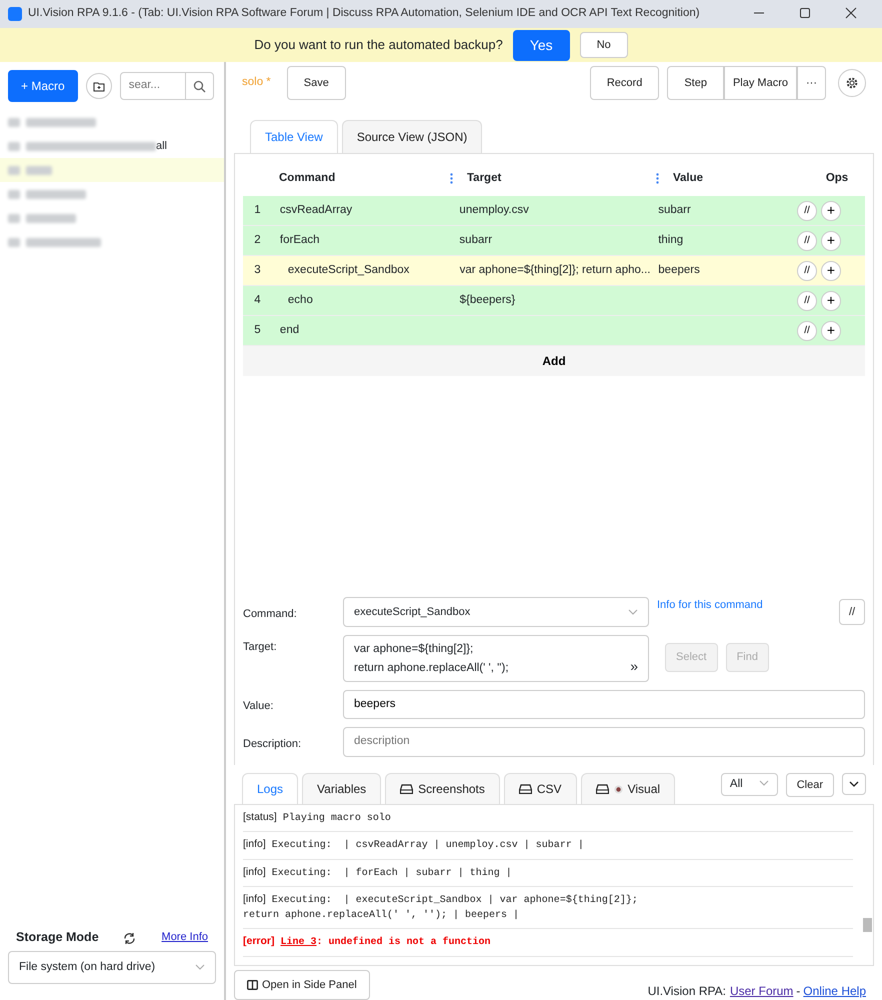  I want to click on row-number: 2, so click(257, 240).